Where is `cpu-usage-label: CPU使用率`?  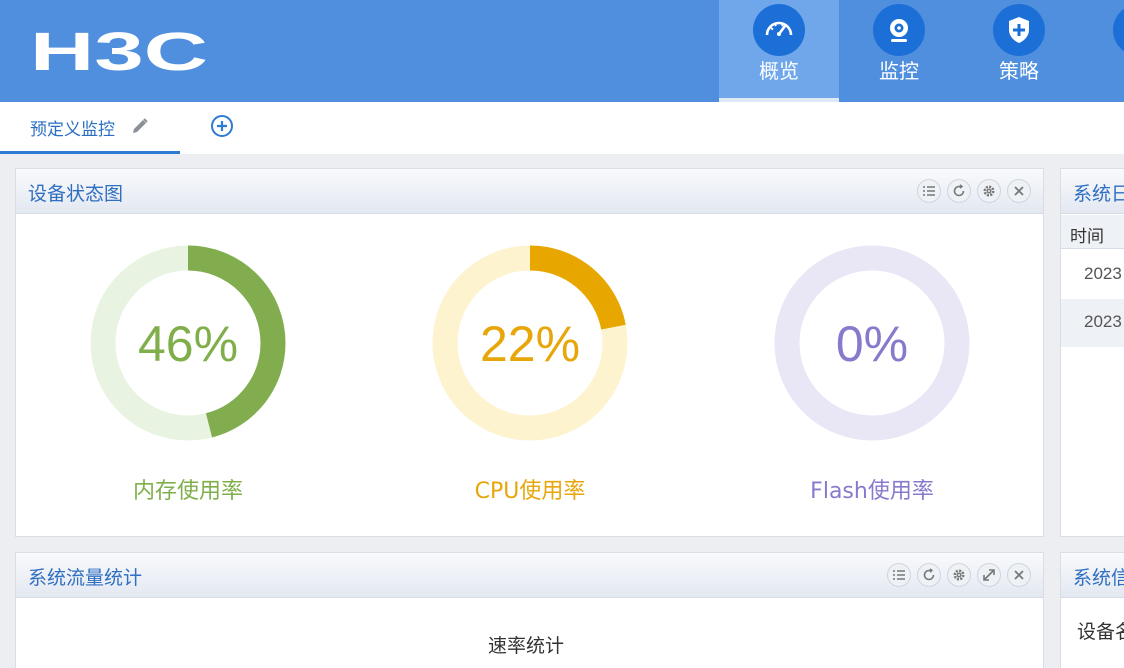 cpu-usage-label: CPU使用率 is located at coordinates (530, 491).